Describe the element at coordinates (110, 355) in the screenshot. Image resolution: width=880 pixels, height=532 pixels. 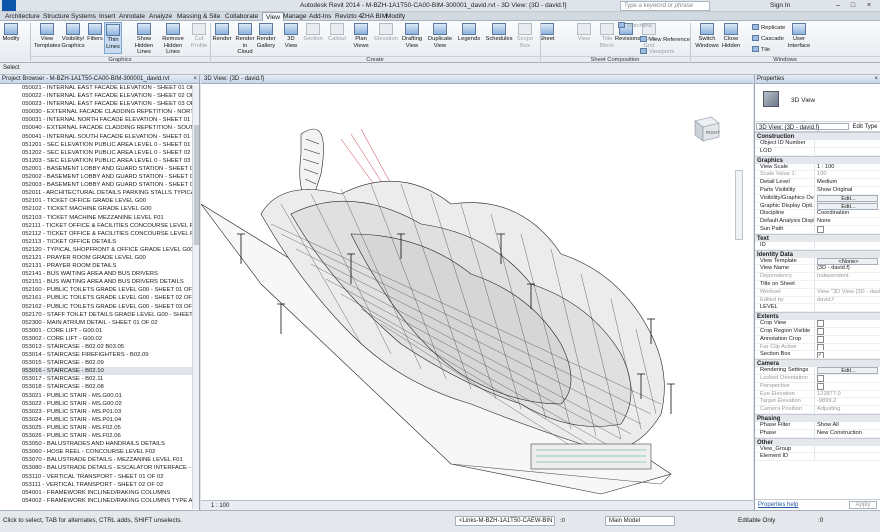
I see `sheet-item: 053014 - STAIRCASE FIREFIGHTERS - B02.09` at that location.